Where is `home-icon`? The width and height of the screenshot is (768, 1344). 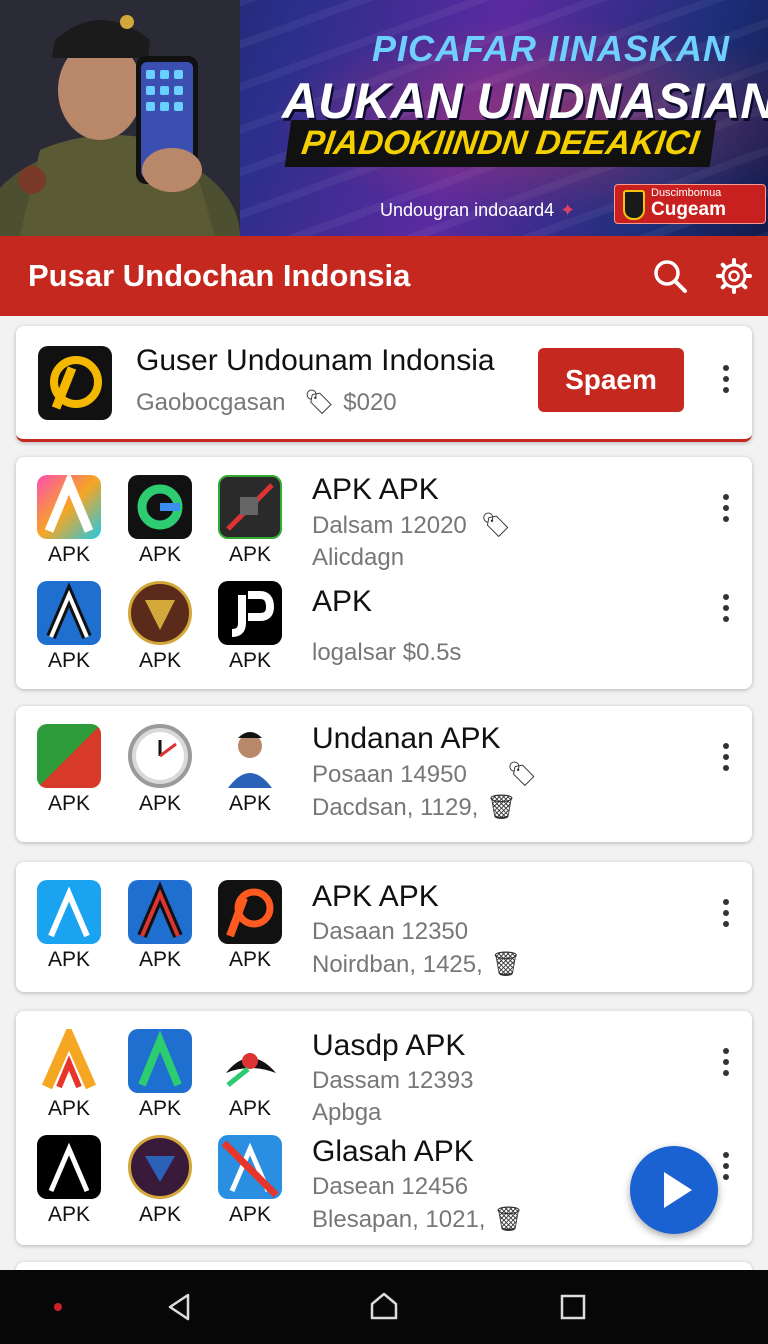 home-icon is located at coordinates (384, 1306).